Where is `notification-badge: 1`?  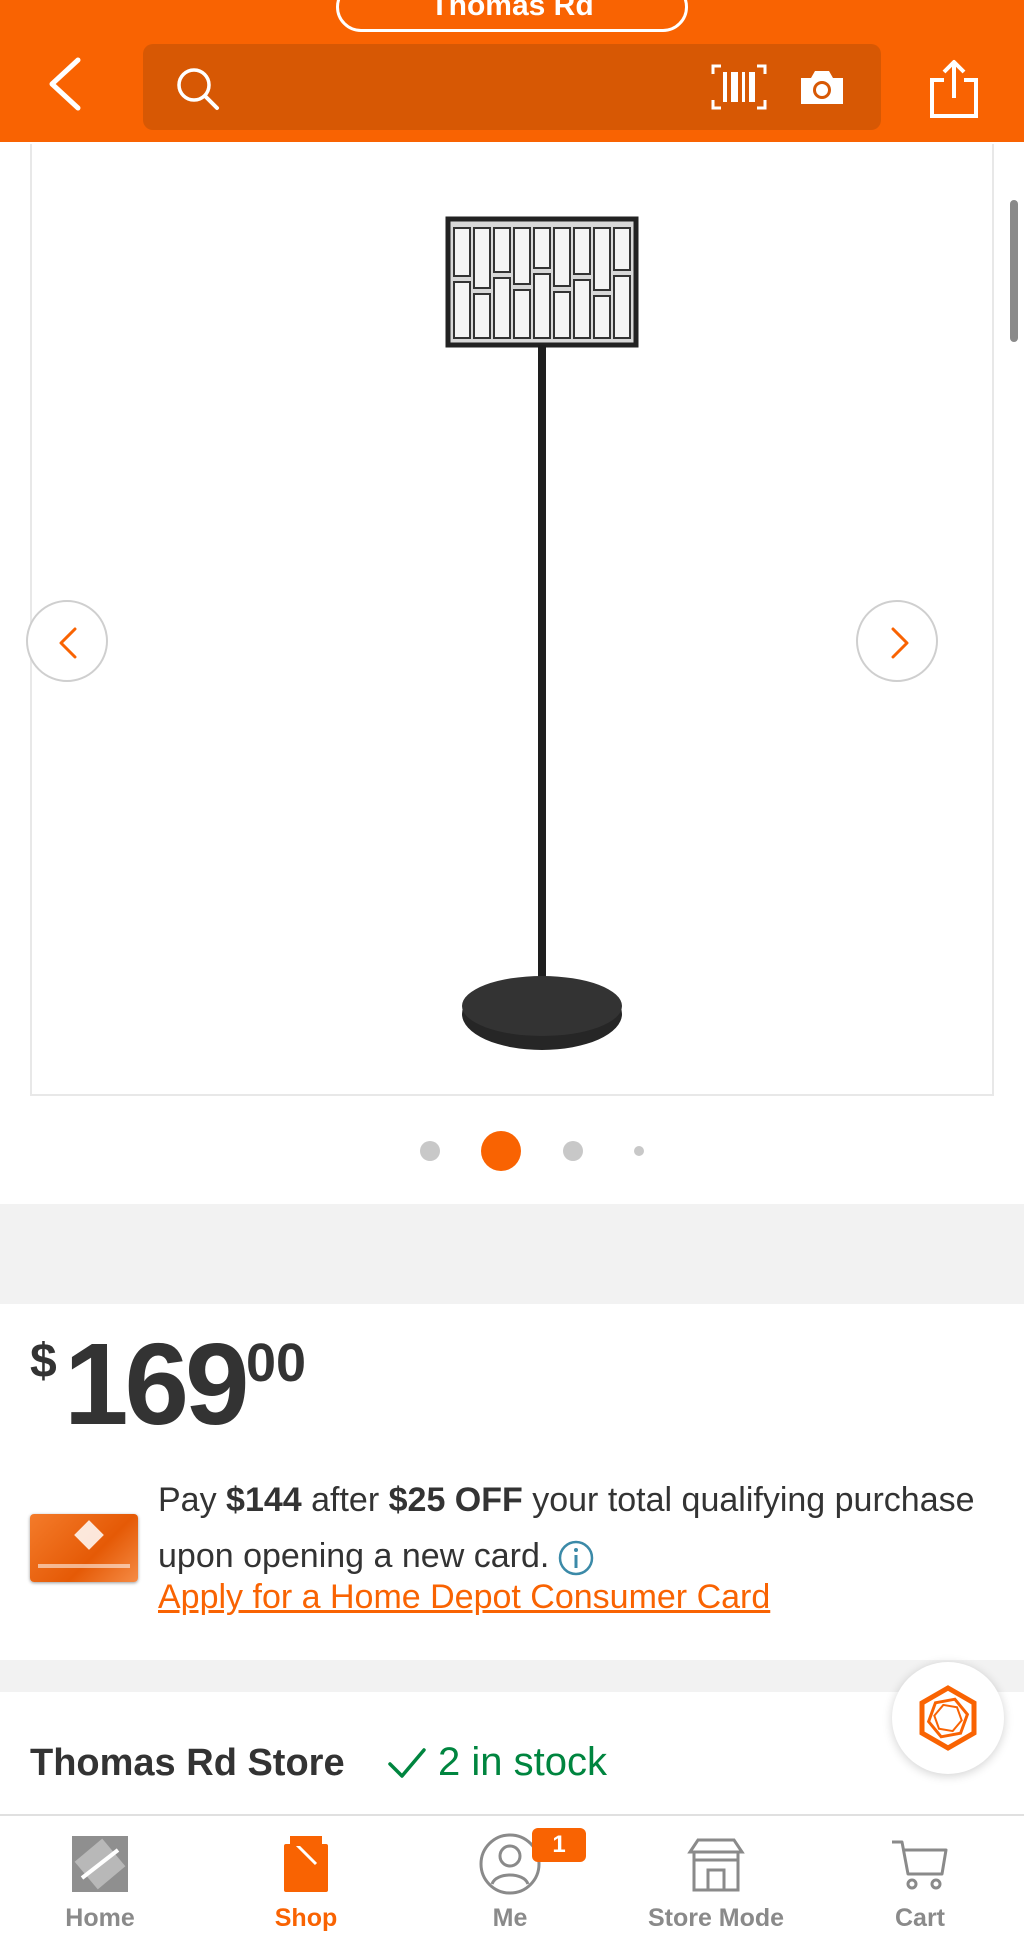 notification-badge: 1 is located at coordinates (559, 1845).